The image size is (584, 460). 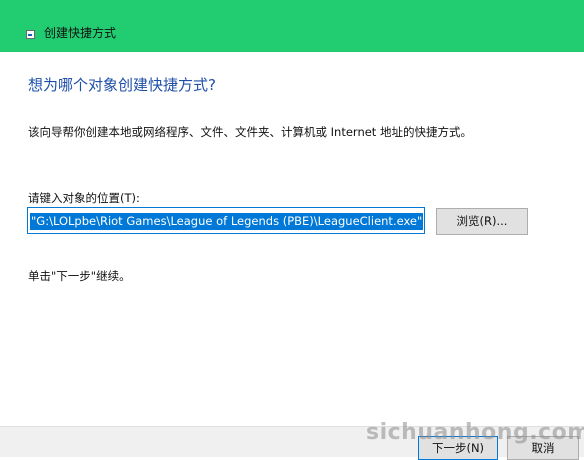 What do you see at coordinates (122, 85) in the screenshot?
I see `page-heading: 想为哪个对象创建快捷方式?` at bounding box center [122, 85].